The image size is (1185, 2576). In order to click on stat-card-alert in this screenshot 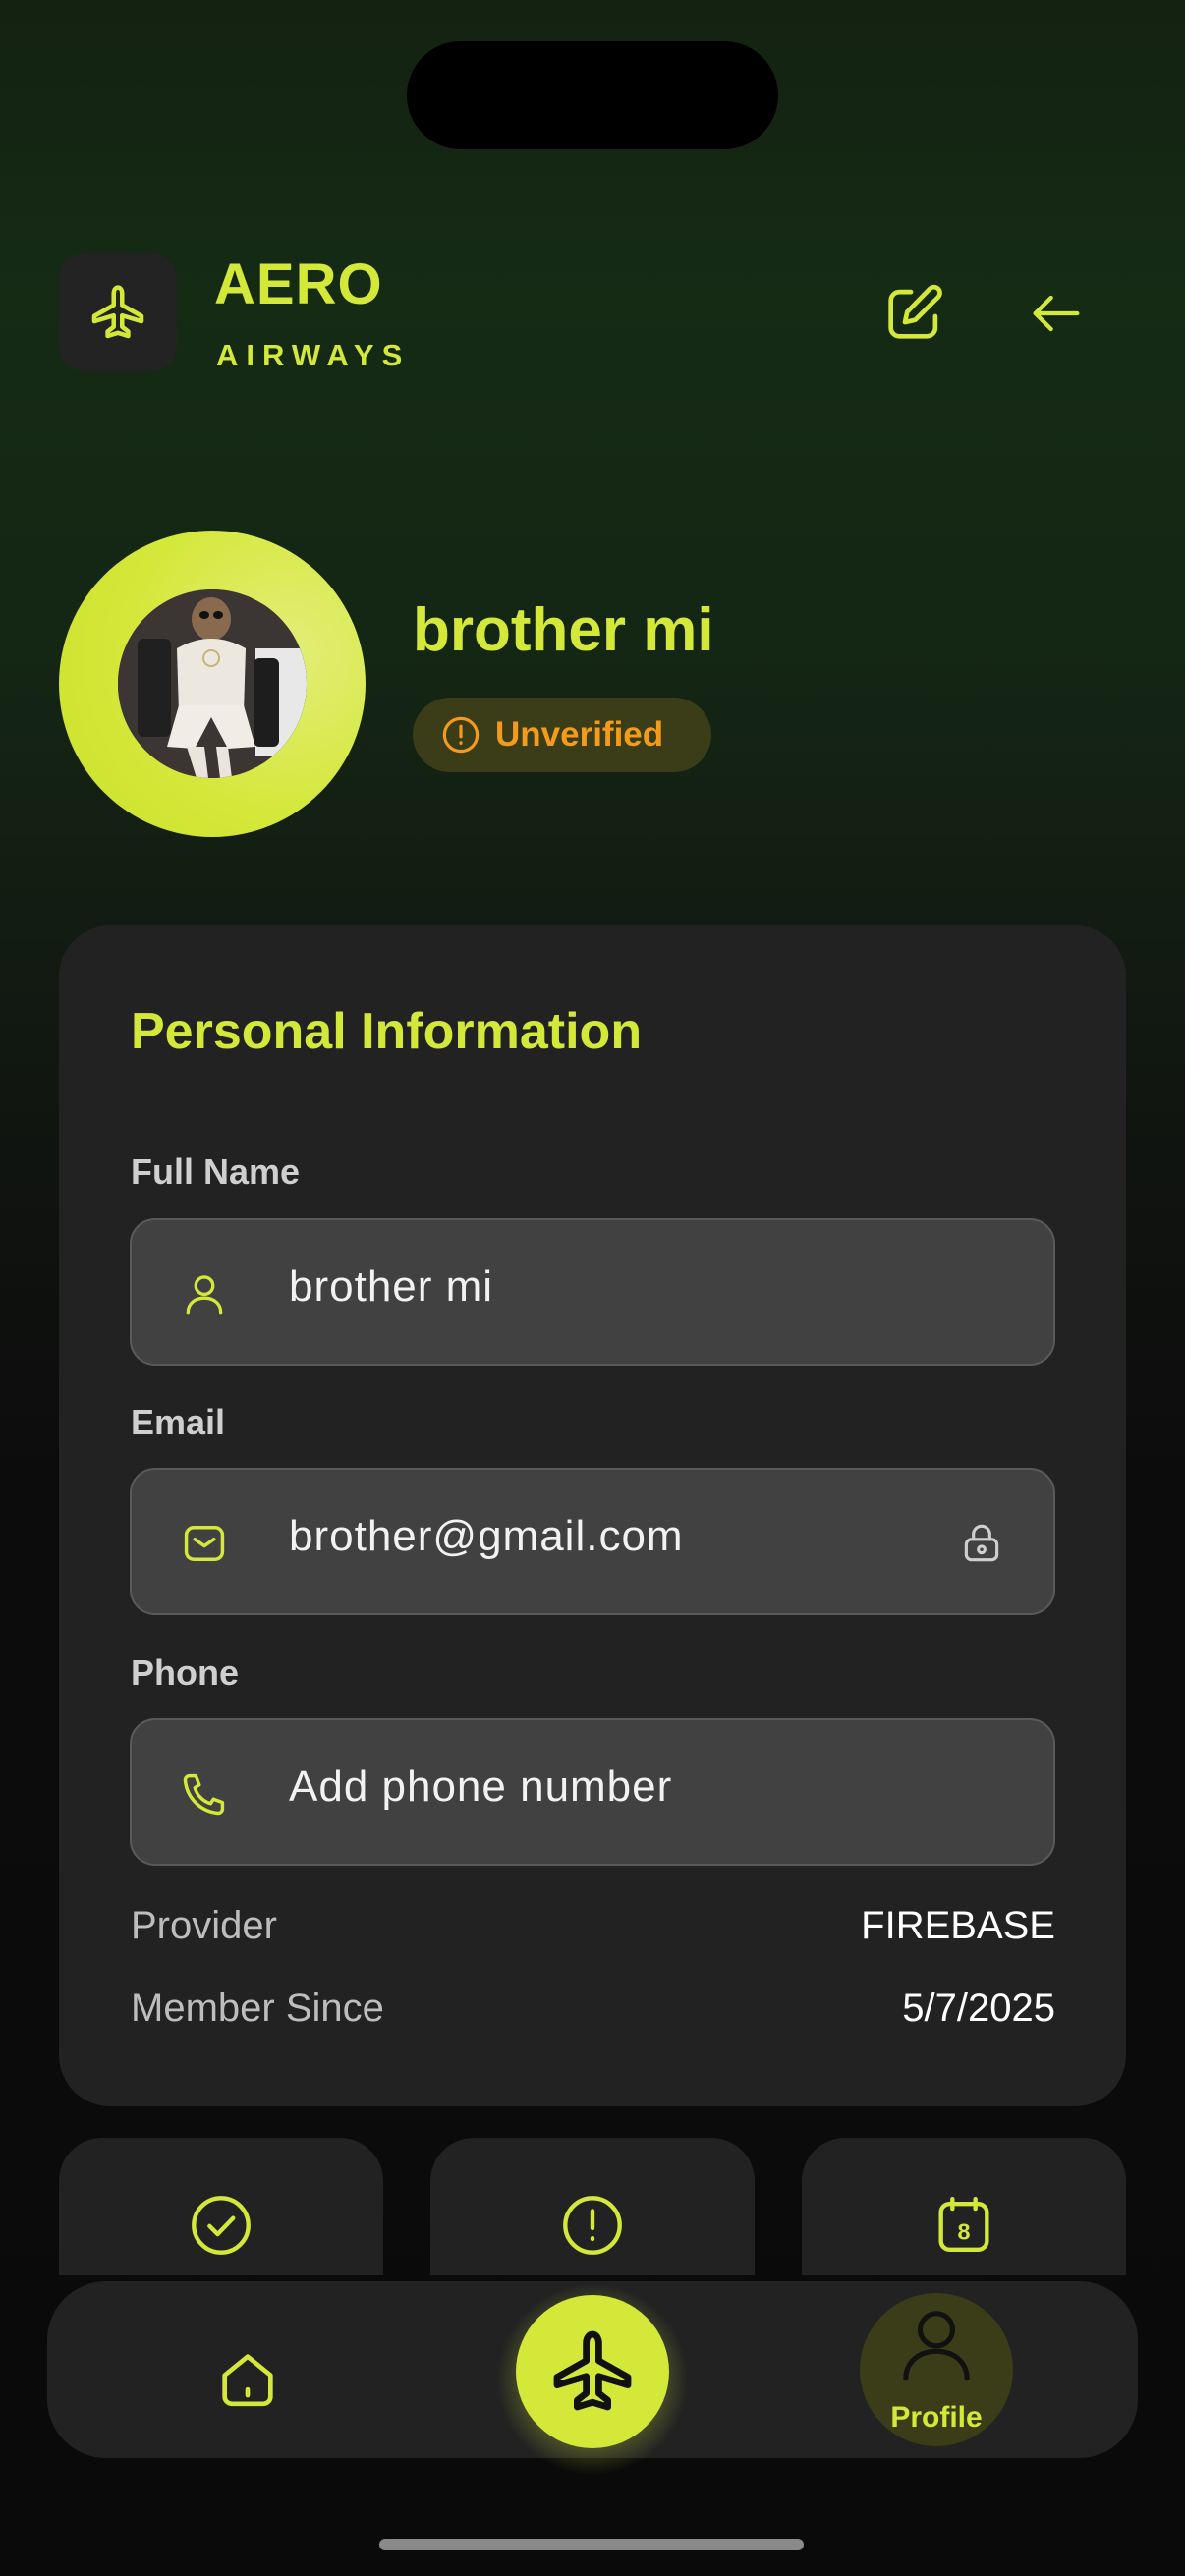, I will do `click(592, 2206)`.